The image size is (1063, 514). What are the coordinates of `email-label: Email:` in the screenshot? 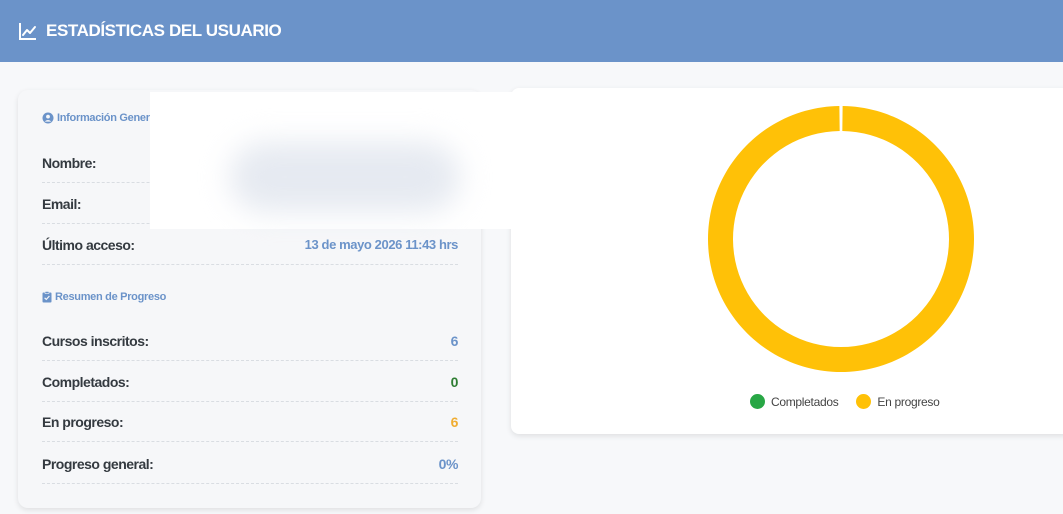 It's located at (62, 203).